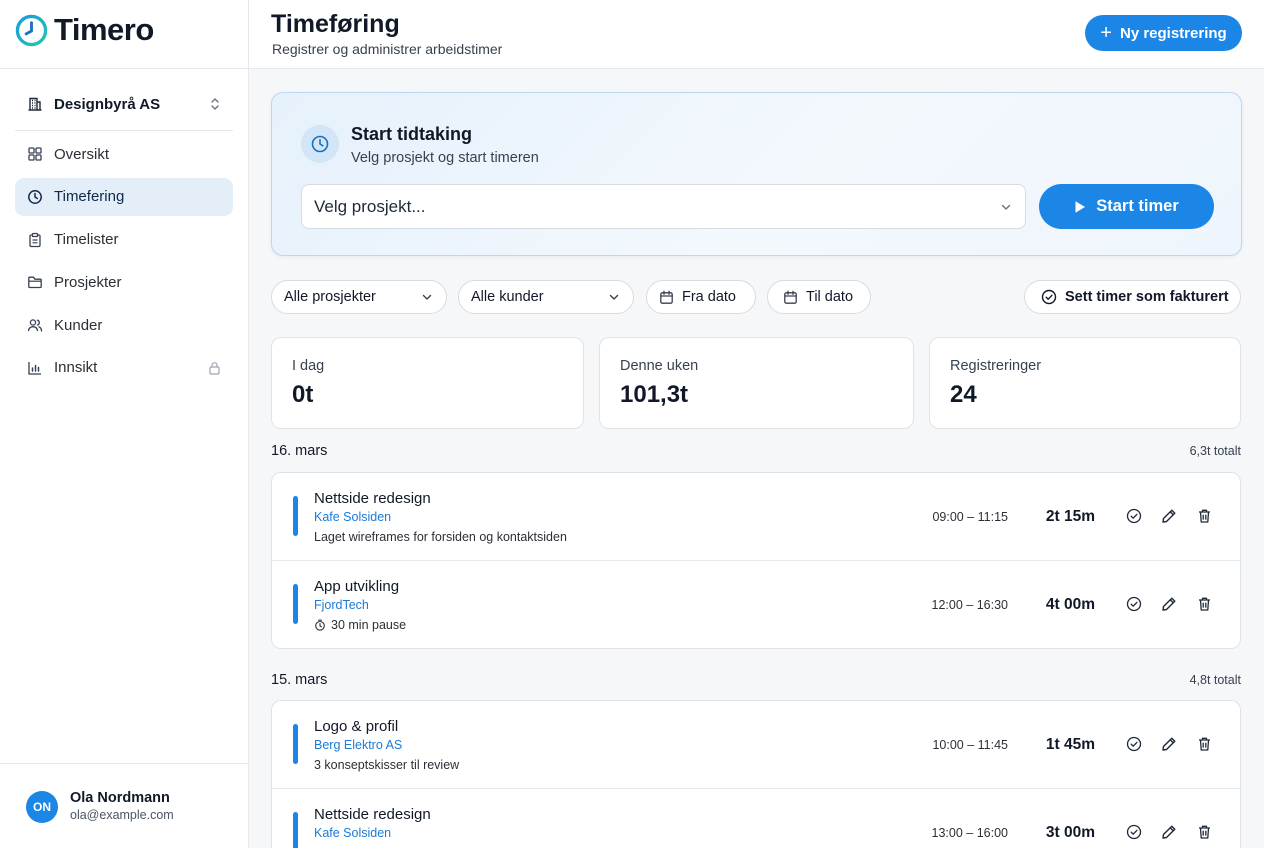 Image resolution: width=1264 pixels, height=848 pixels. Describe the element at coordinates (369, 624) in the screenshot. I see `entry-note-text: 30 min pause` at that location.